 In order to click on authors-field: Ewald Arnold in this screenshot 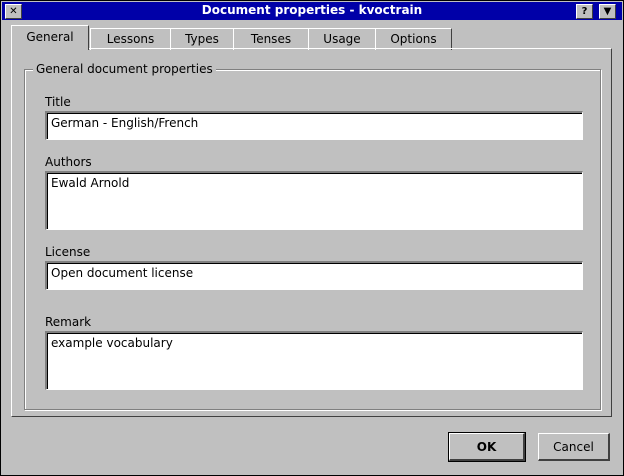, I will do `click(314, 200)`.